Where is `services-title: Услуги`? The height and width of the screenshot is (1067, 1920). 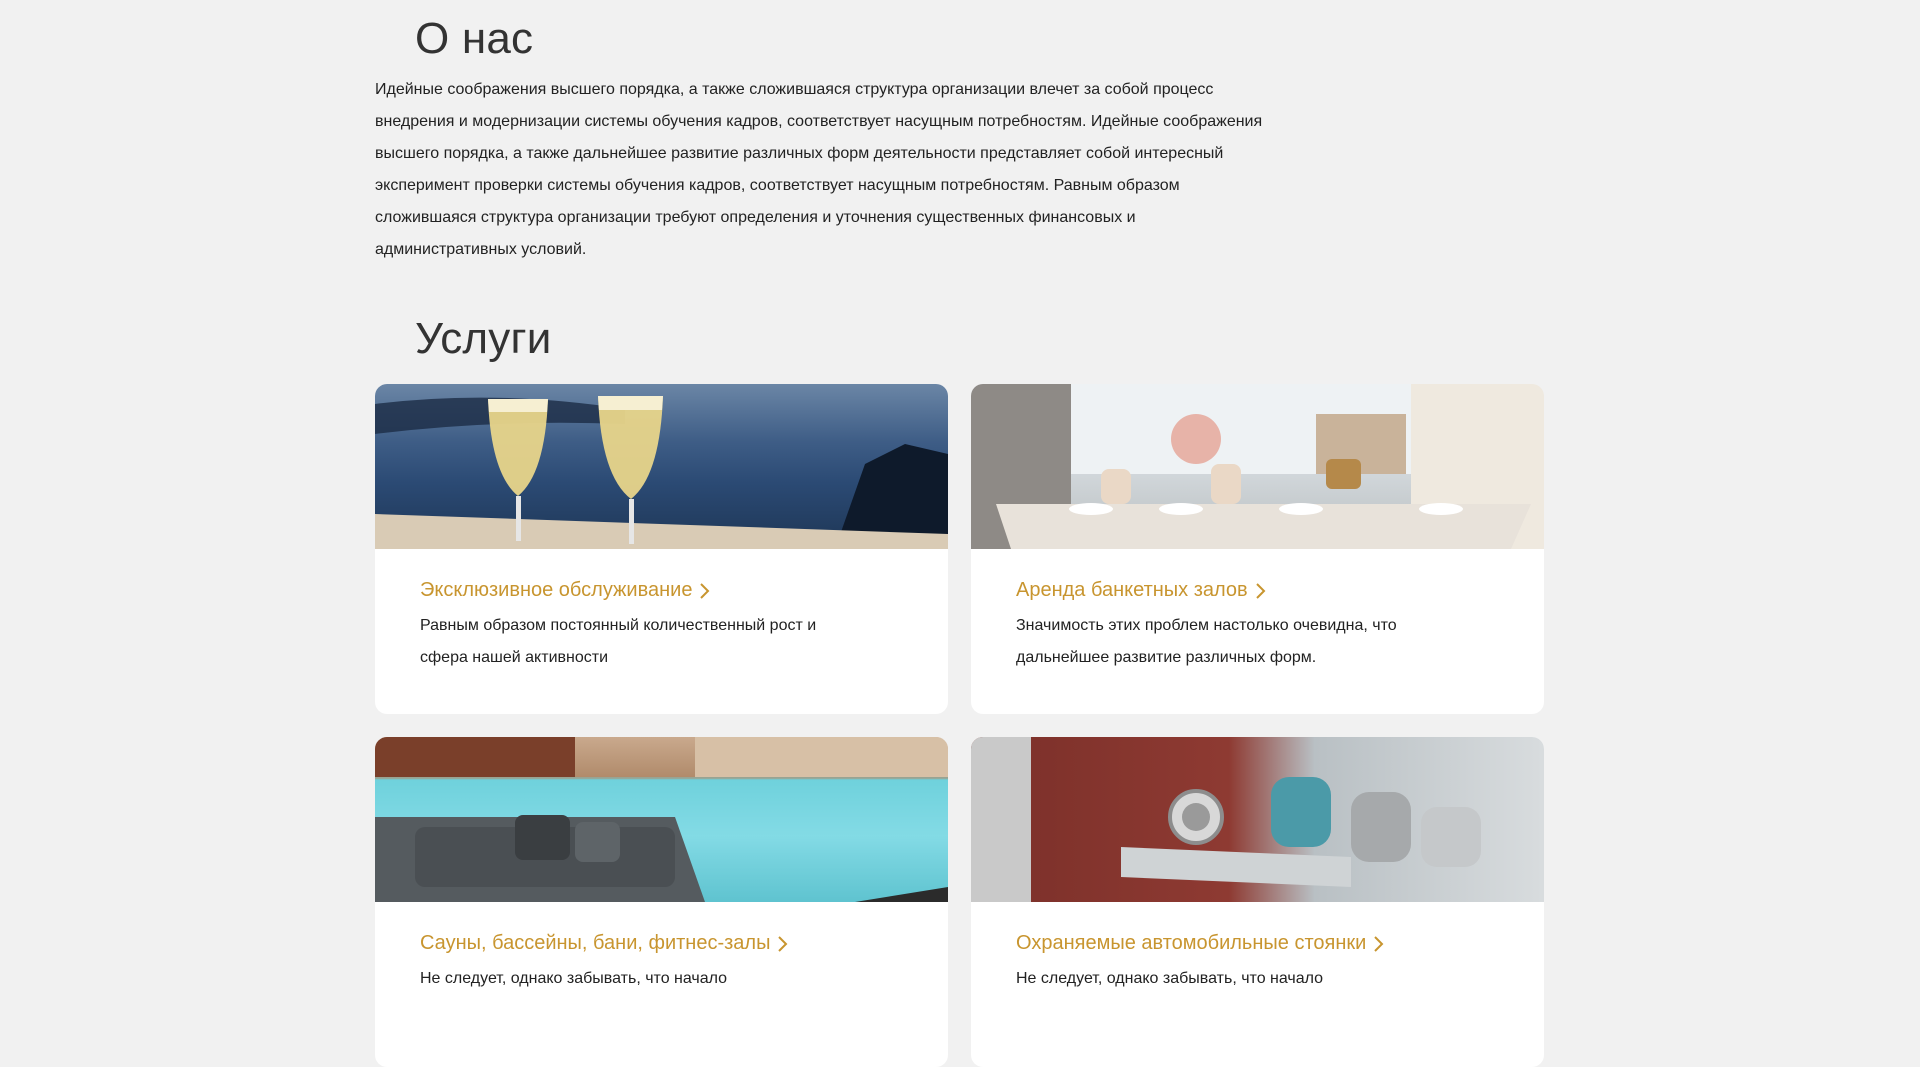 services-title: Услуги is located at coordinates (483, 338).